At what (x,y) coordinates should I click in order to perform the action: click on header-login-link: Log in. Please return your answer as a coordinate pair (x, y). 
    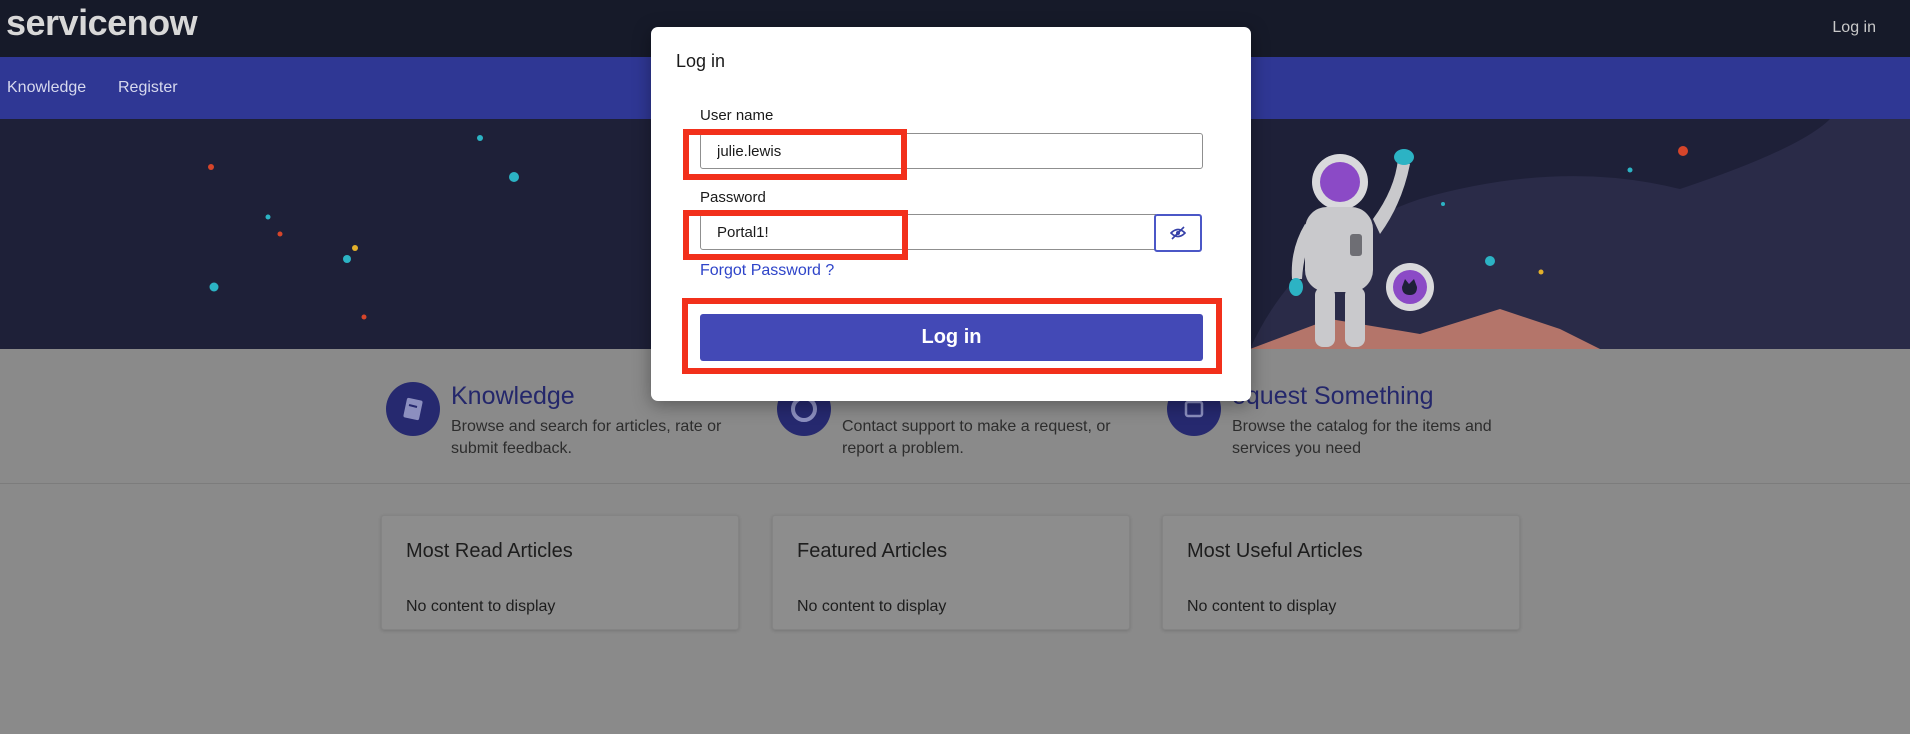
    Looking at the image, I should click on (1854, 28).